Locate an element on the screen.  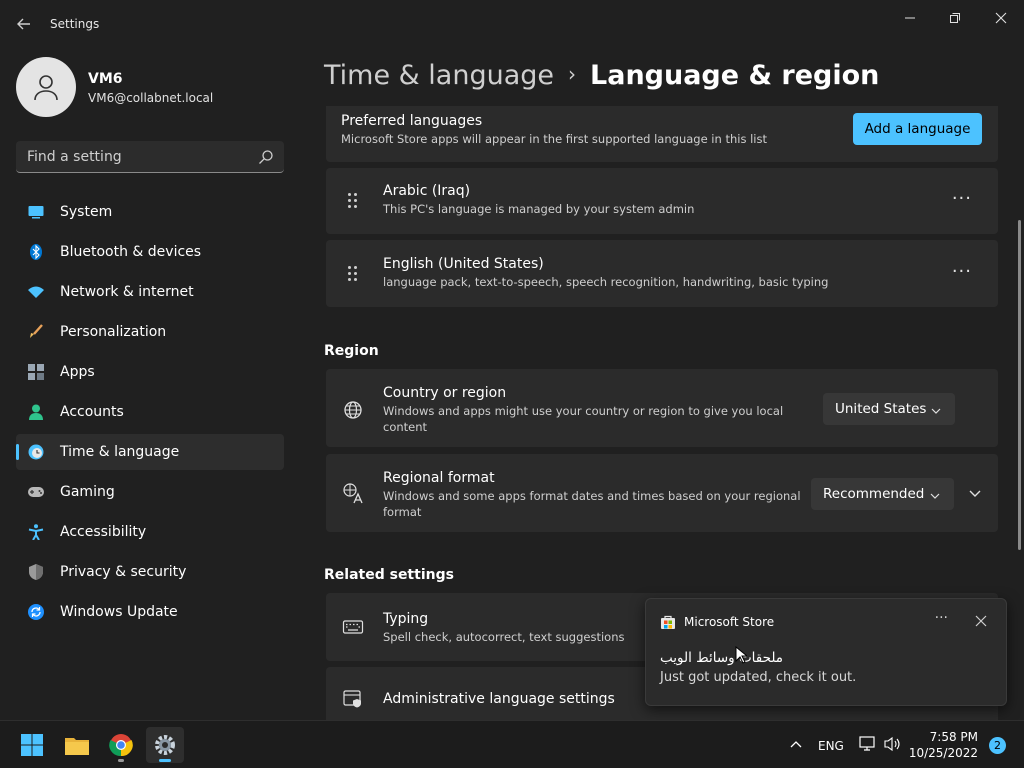
chevron-up-icon is located at coordinates (796, 745).